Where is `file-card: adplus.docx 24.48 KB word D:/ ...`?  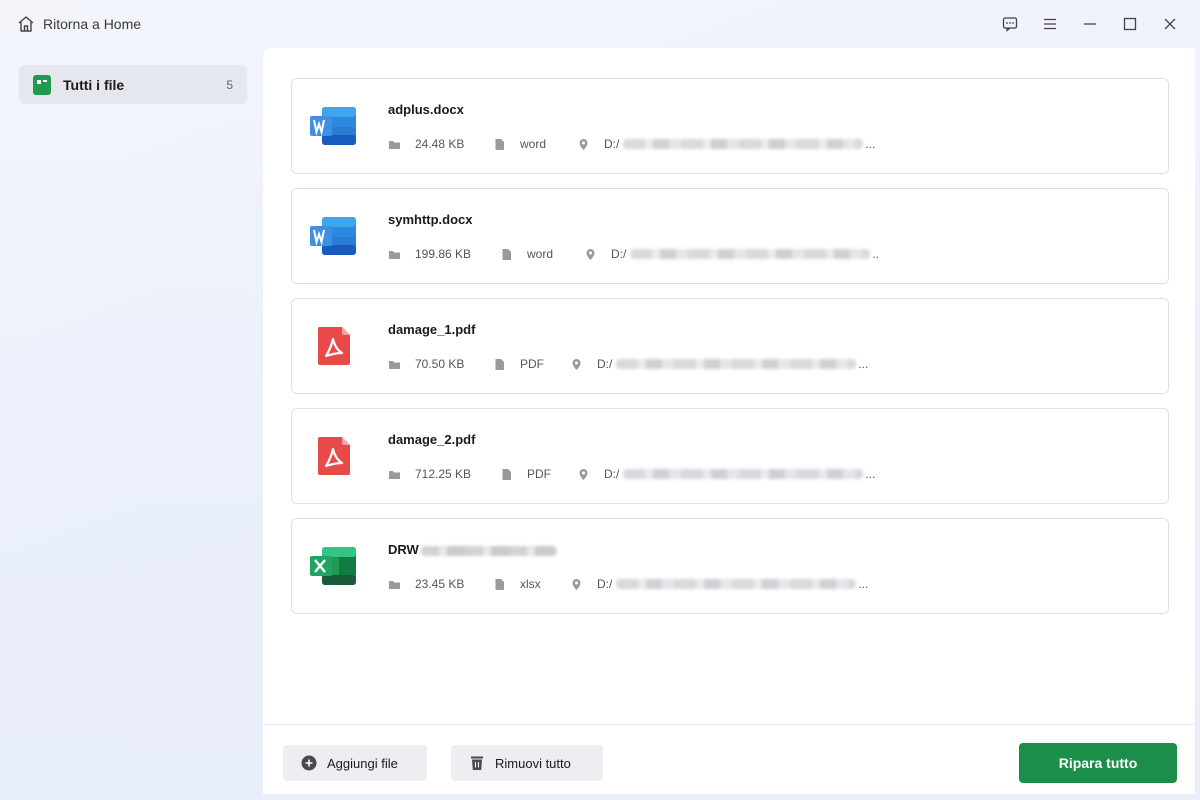
file-card: adplus.docx 24.48 KB word D:/ ... is located at coordinates (730, 126).